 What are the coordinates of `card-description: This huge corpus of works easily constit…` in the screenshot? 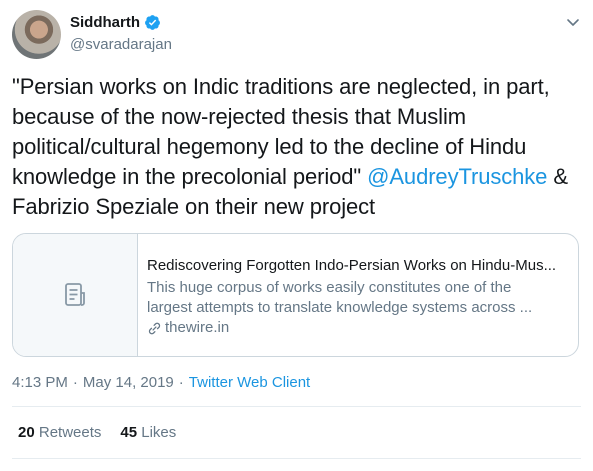 It's located at (357, 298).